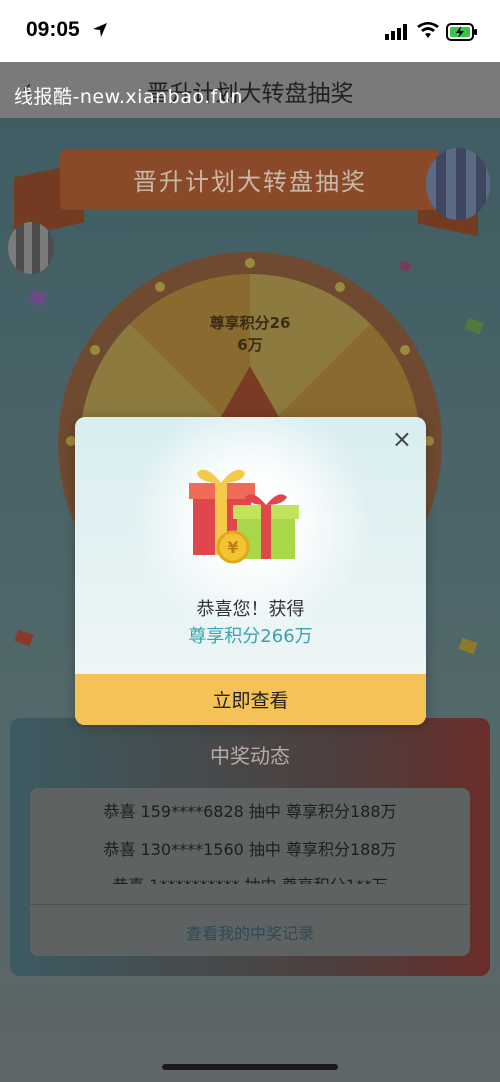 Image resolution: width=500 pixels, height=1082 pixels. Describe the element at coordinates (100, 30) in the screenshot. I see `location-arrow-icon` at that location.